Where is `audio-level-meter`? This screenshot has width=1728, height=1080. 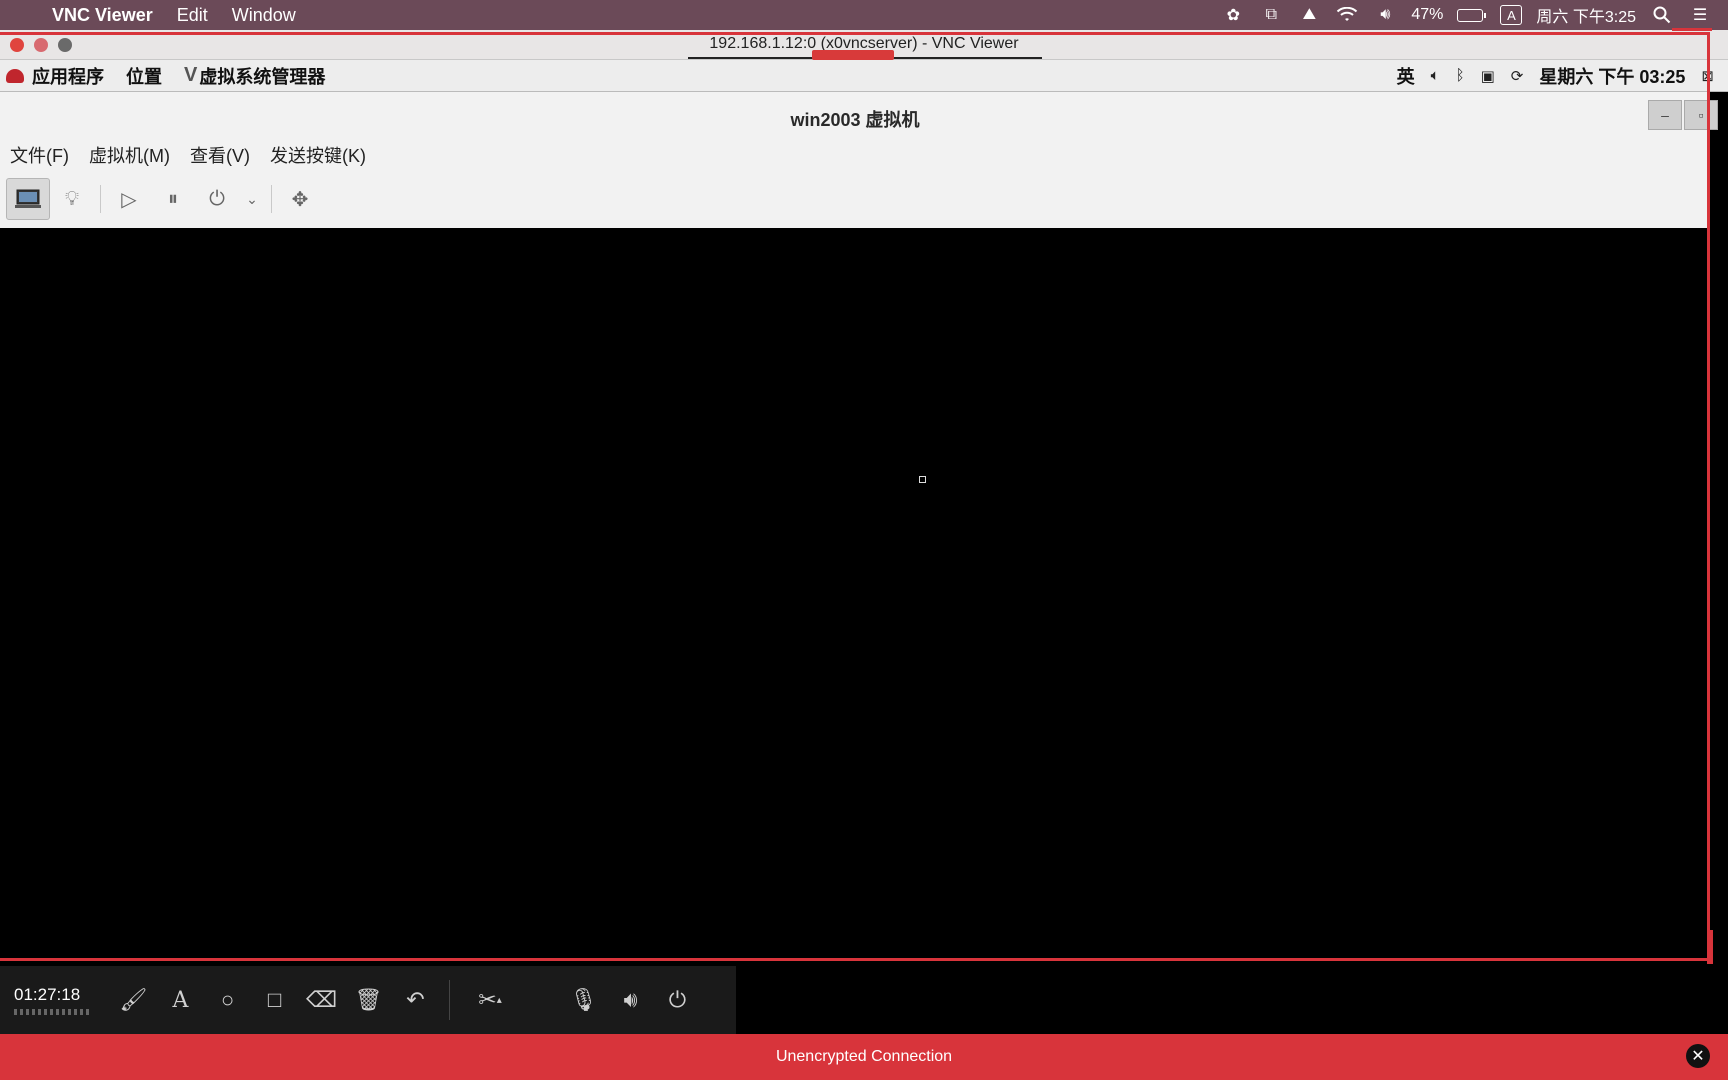 audio-level-meter is located at coordinates (52, 1012).